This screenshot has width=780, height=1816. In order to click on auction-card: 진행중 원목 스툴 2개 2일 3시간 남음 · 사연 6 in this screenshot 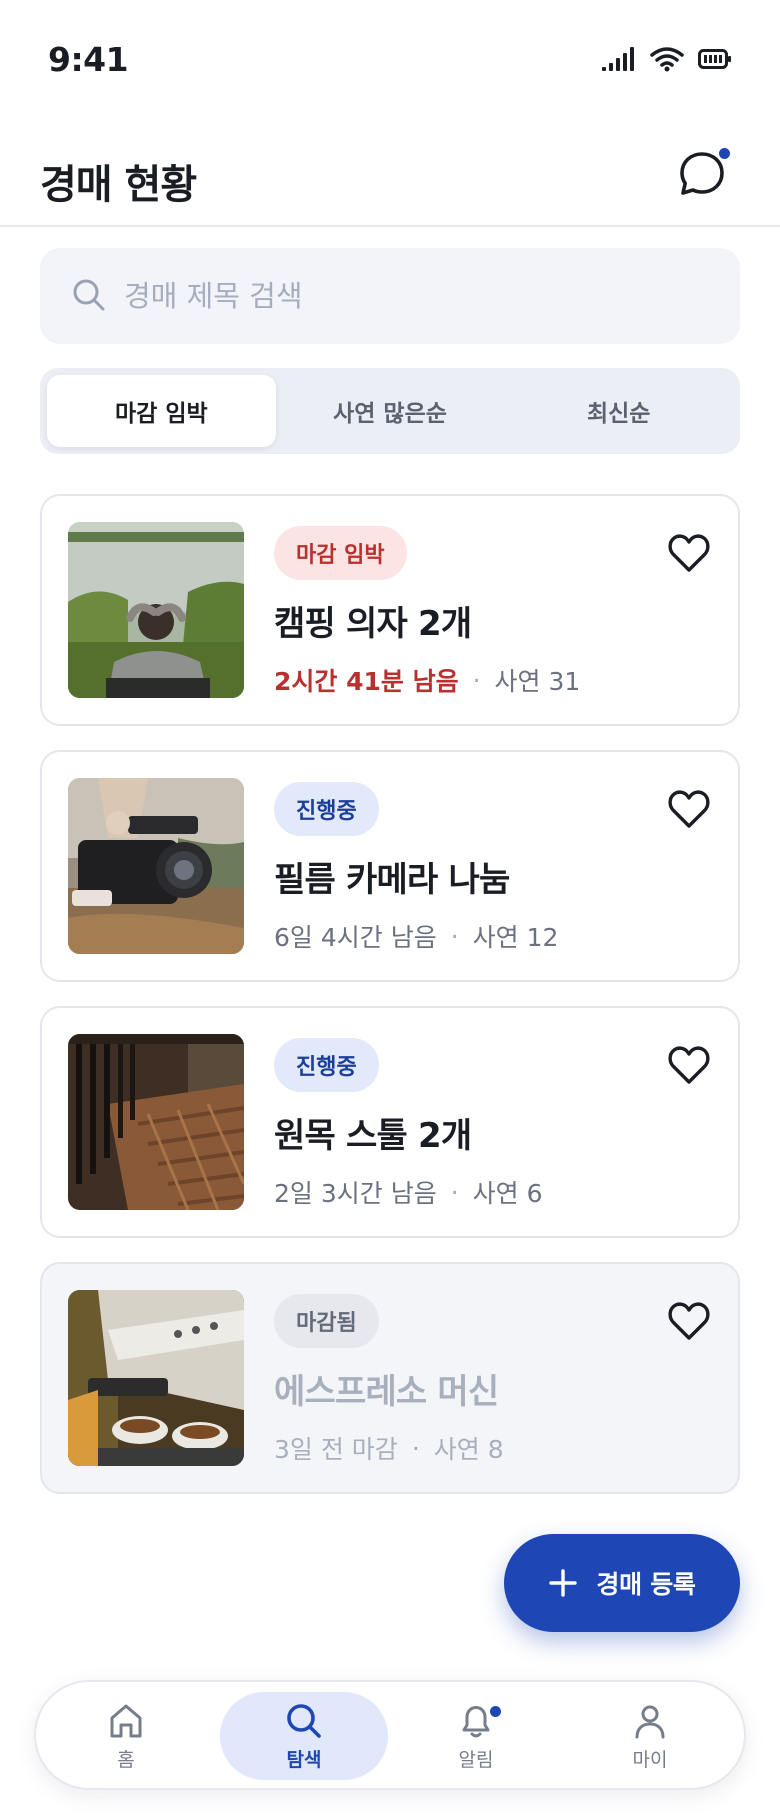, I will do `click(390, 1122)`.